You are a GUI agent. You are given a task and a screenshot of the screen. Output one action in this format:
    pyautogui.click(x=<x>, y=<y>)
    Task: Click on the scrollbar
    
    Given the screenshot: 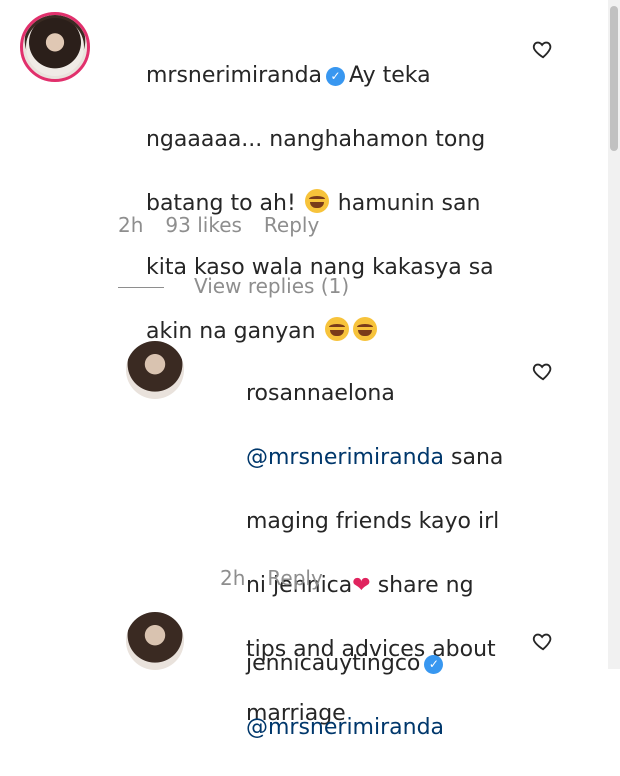 What is the action you would take?
    pyautogui.click(x=614, y=334)
    